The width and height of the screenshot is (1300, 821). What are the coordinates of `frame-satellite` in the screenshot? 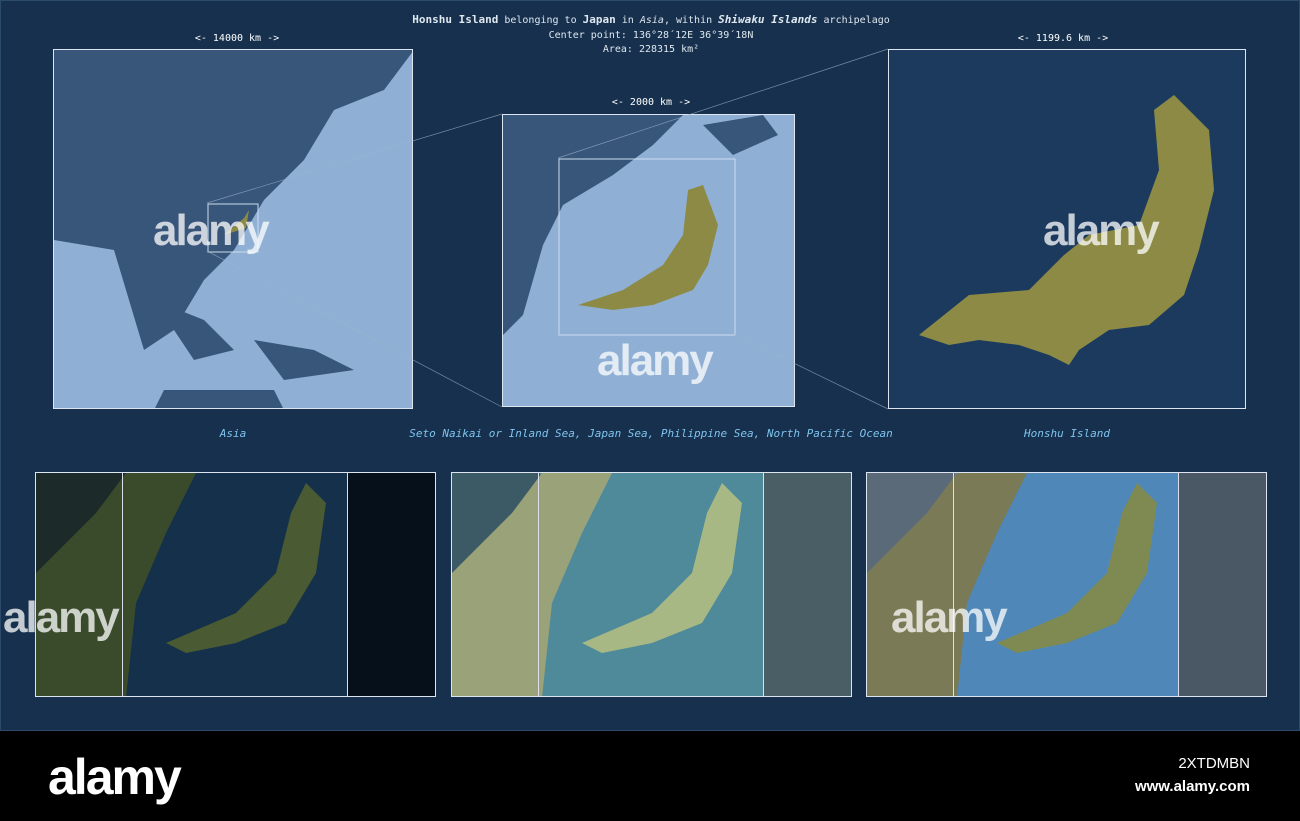 It's located at (235, 584).